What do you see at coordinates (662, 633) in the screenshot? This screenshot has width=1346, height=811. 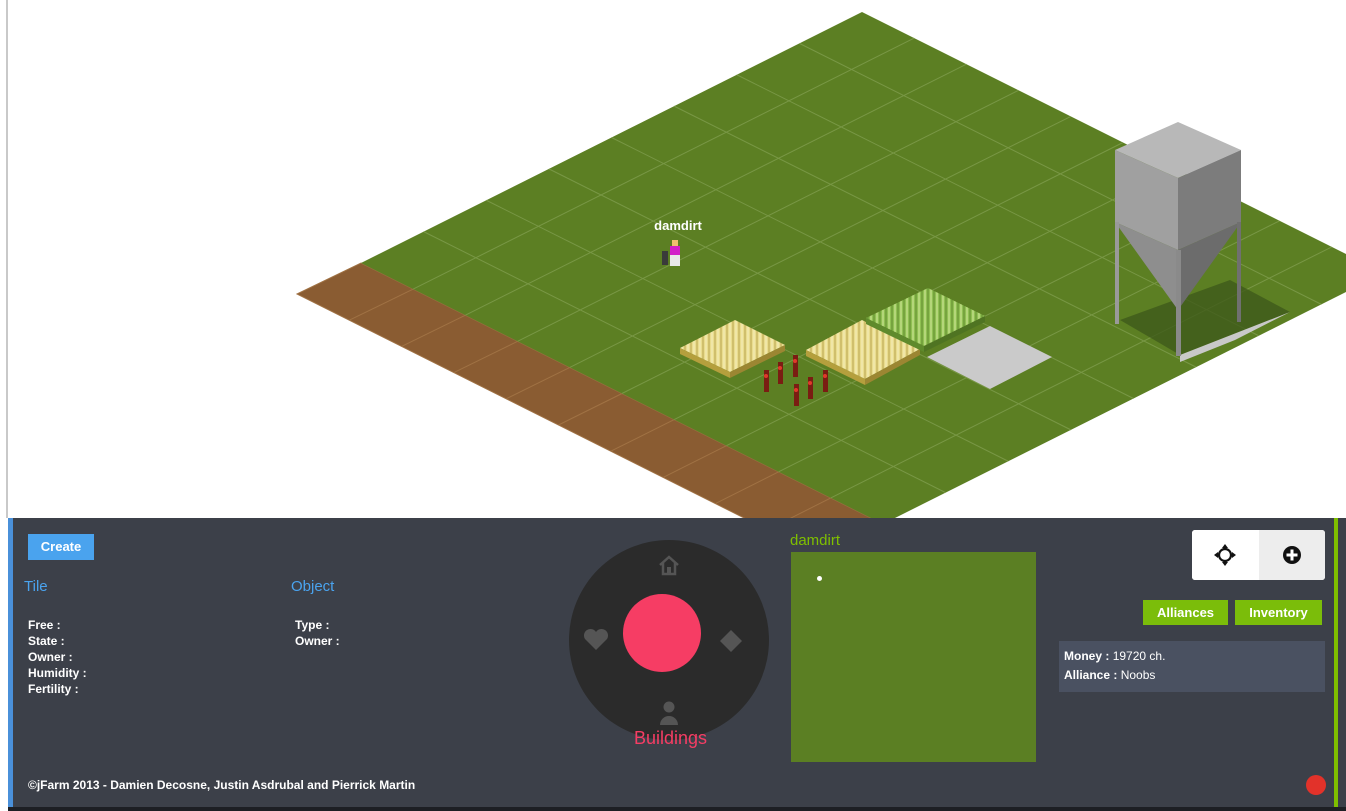 I see `buildings-menu-button` at bounding box center [662, 633].